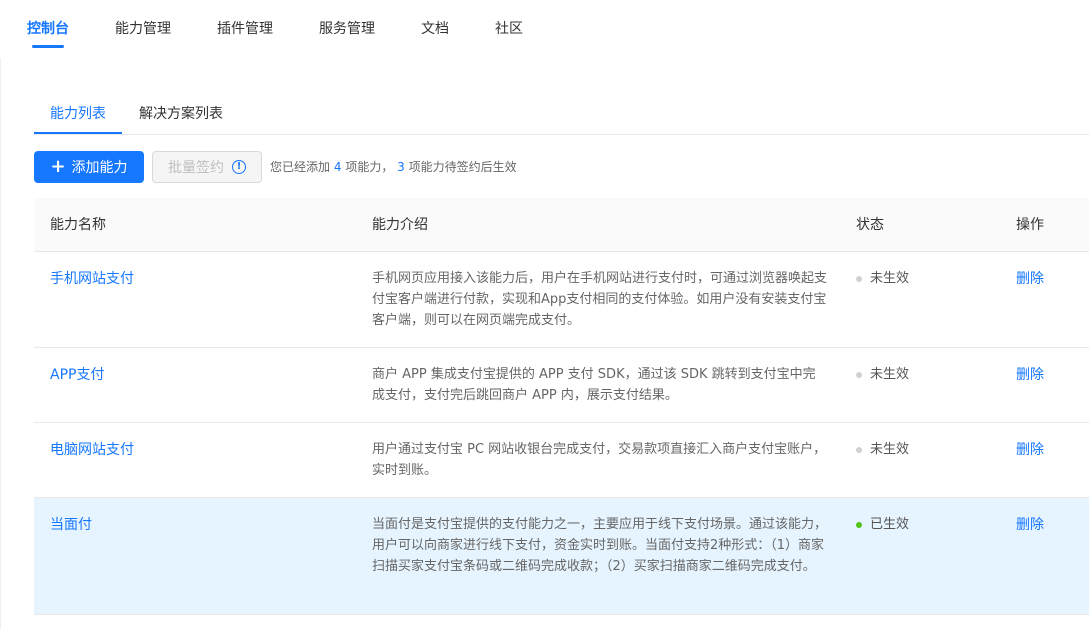 Image resolution: width=1089 pixels, height=629 pixels. I want to click on capability-name-link: 电脑网站支付, so click(92, 450).